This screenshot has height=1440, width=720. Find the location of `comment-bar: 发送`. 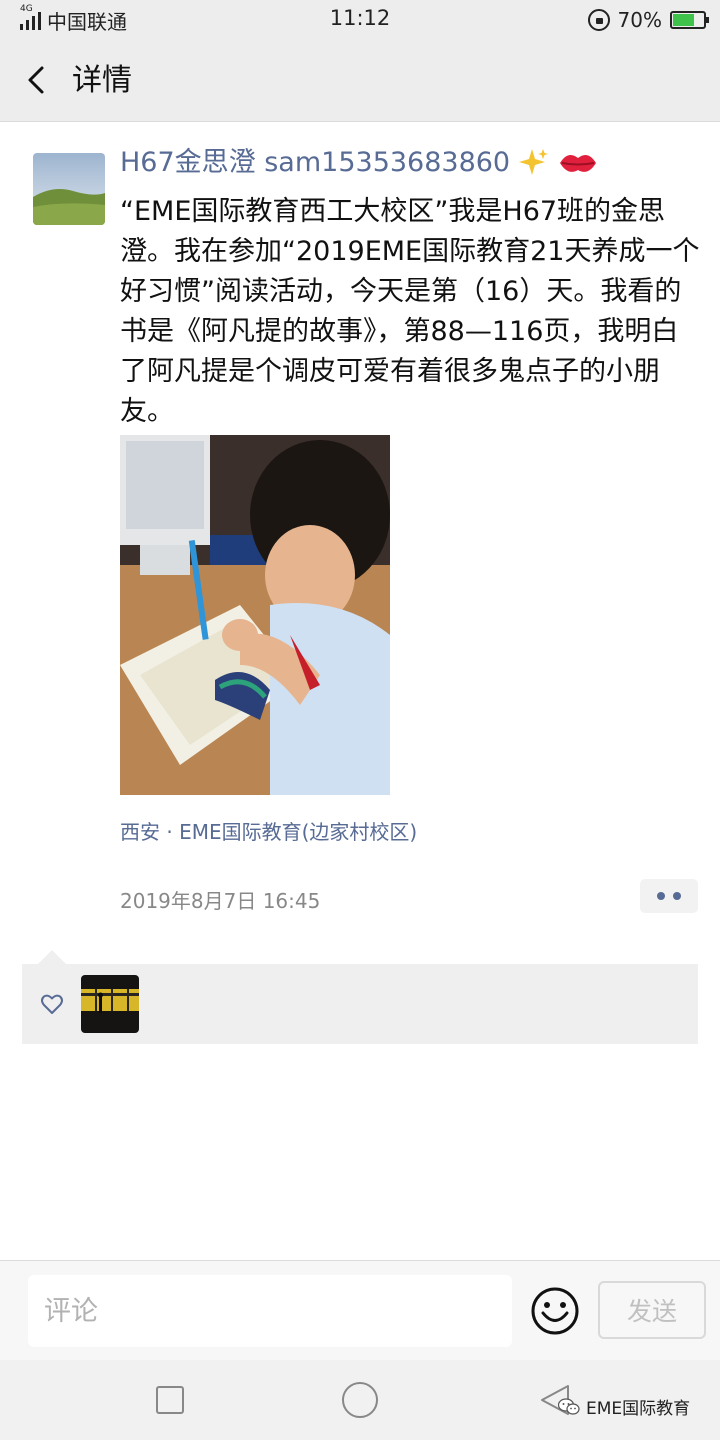

comment-bar: 发送 is located at coordinates (360, 1310).